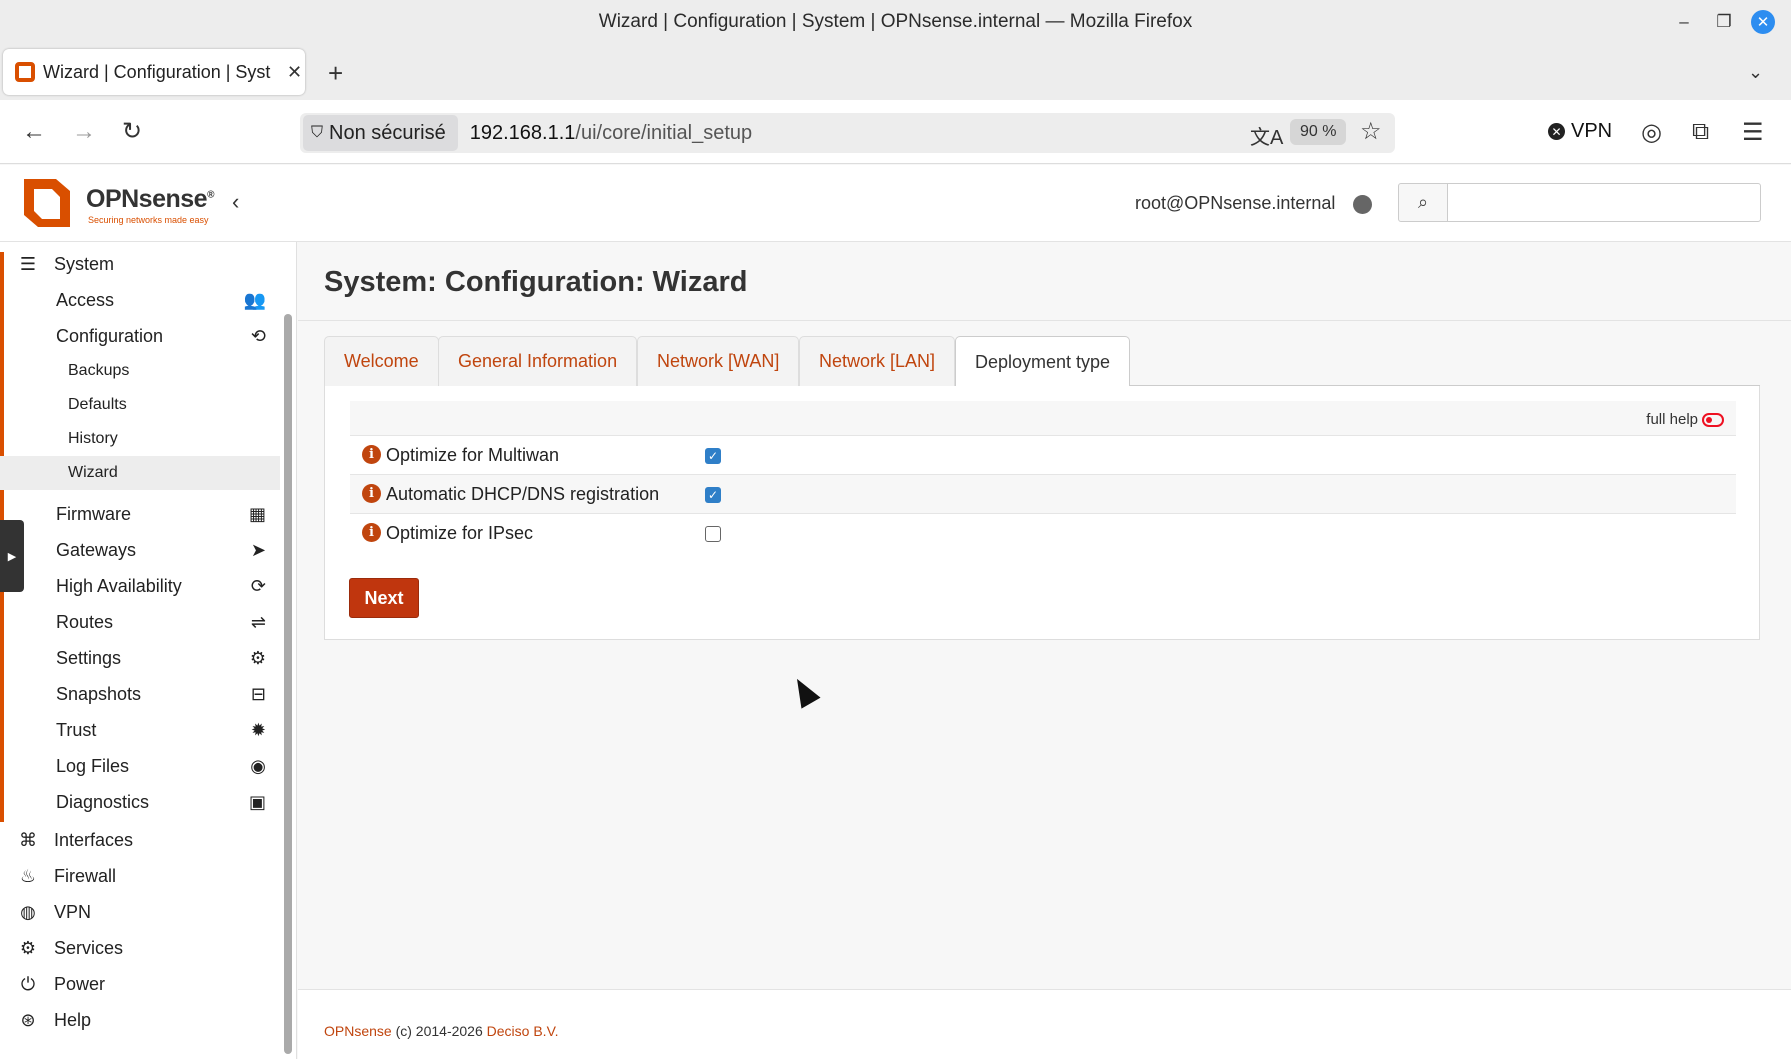 This screenshot has width=1791, height=1059. I want to click on sidebar-item-label: Help, so click(73, 1019).